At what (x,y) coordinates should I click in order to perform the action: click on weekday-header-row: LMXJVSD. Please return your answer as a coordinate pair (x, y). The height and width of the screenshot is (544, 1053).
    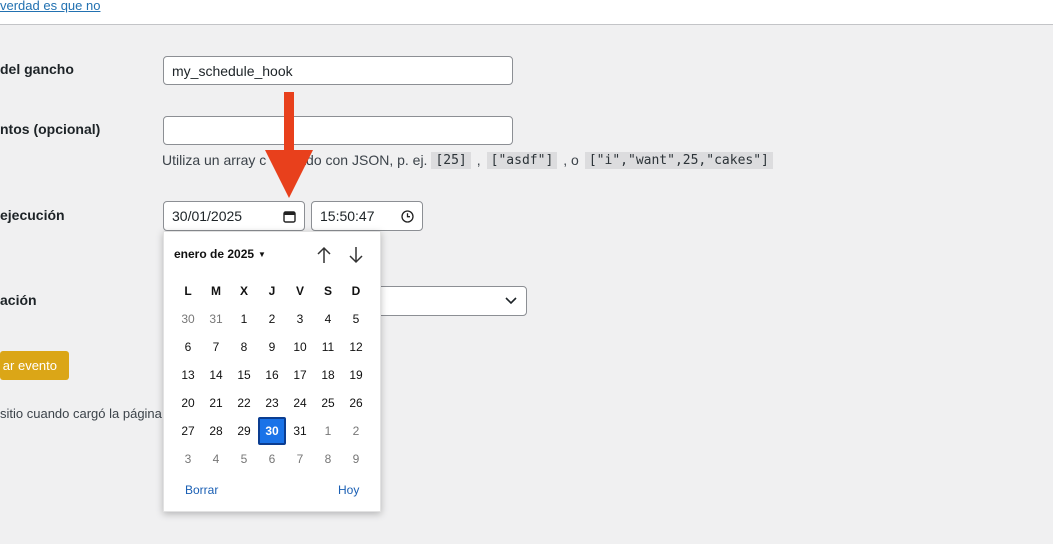
    Looking at the image, I should click on (272, 291).